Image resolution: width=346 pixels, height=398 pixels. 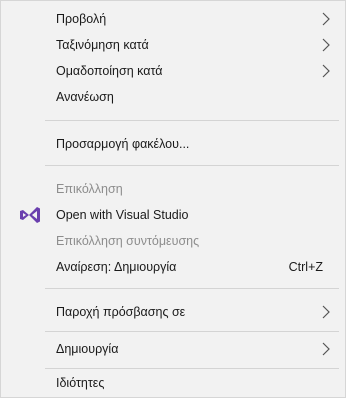 What do you see at coordinates (173, 349) in the screenshot?
I see `menu-item-new: Δημιουργία` at bounding box center [173, 349].